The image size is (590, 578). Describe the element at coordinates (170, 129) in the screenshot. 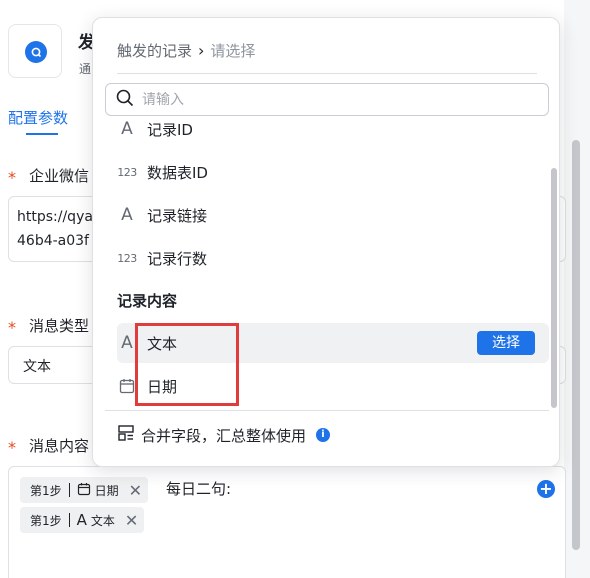

I see `list-item-label: 记录ID` at that location.